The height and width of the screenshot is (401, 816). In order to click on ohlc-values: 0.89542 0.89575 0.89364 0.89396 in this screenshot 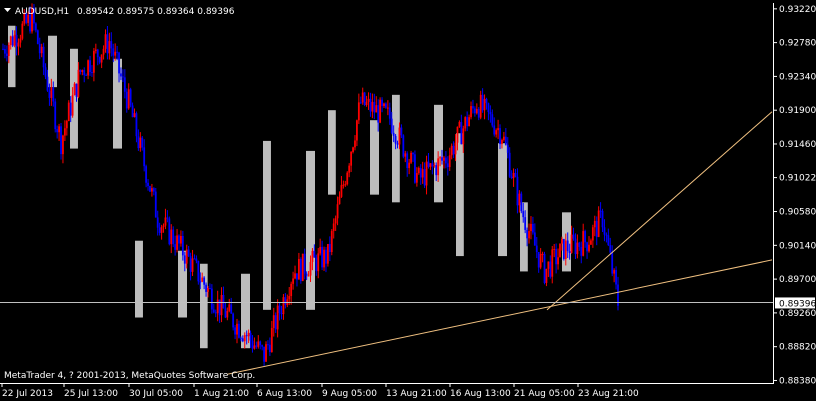, I will do `click(156, 12)`.